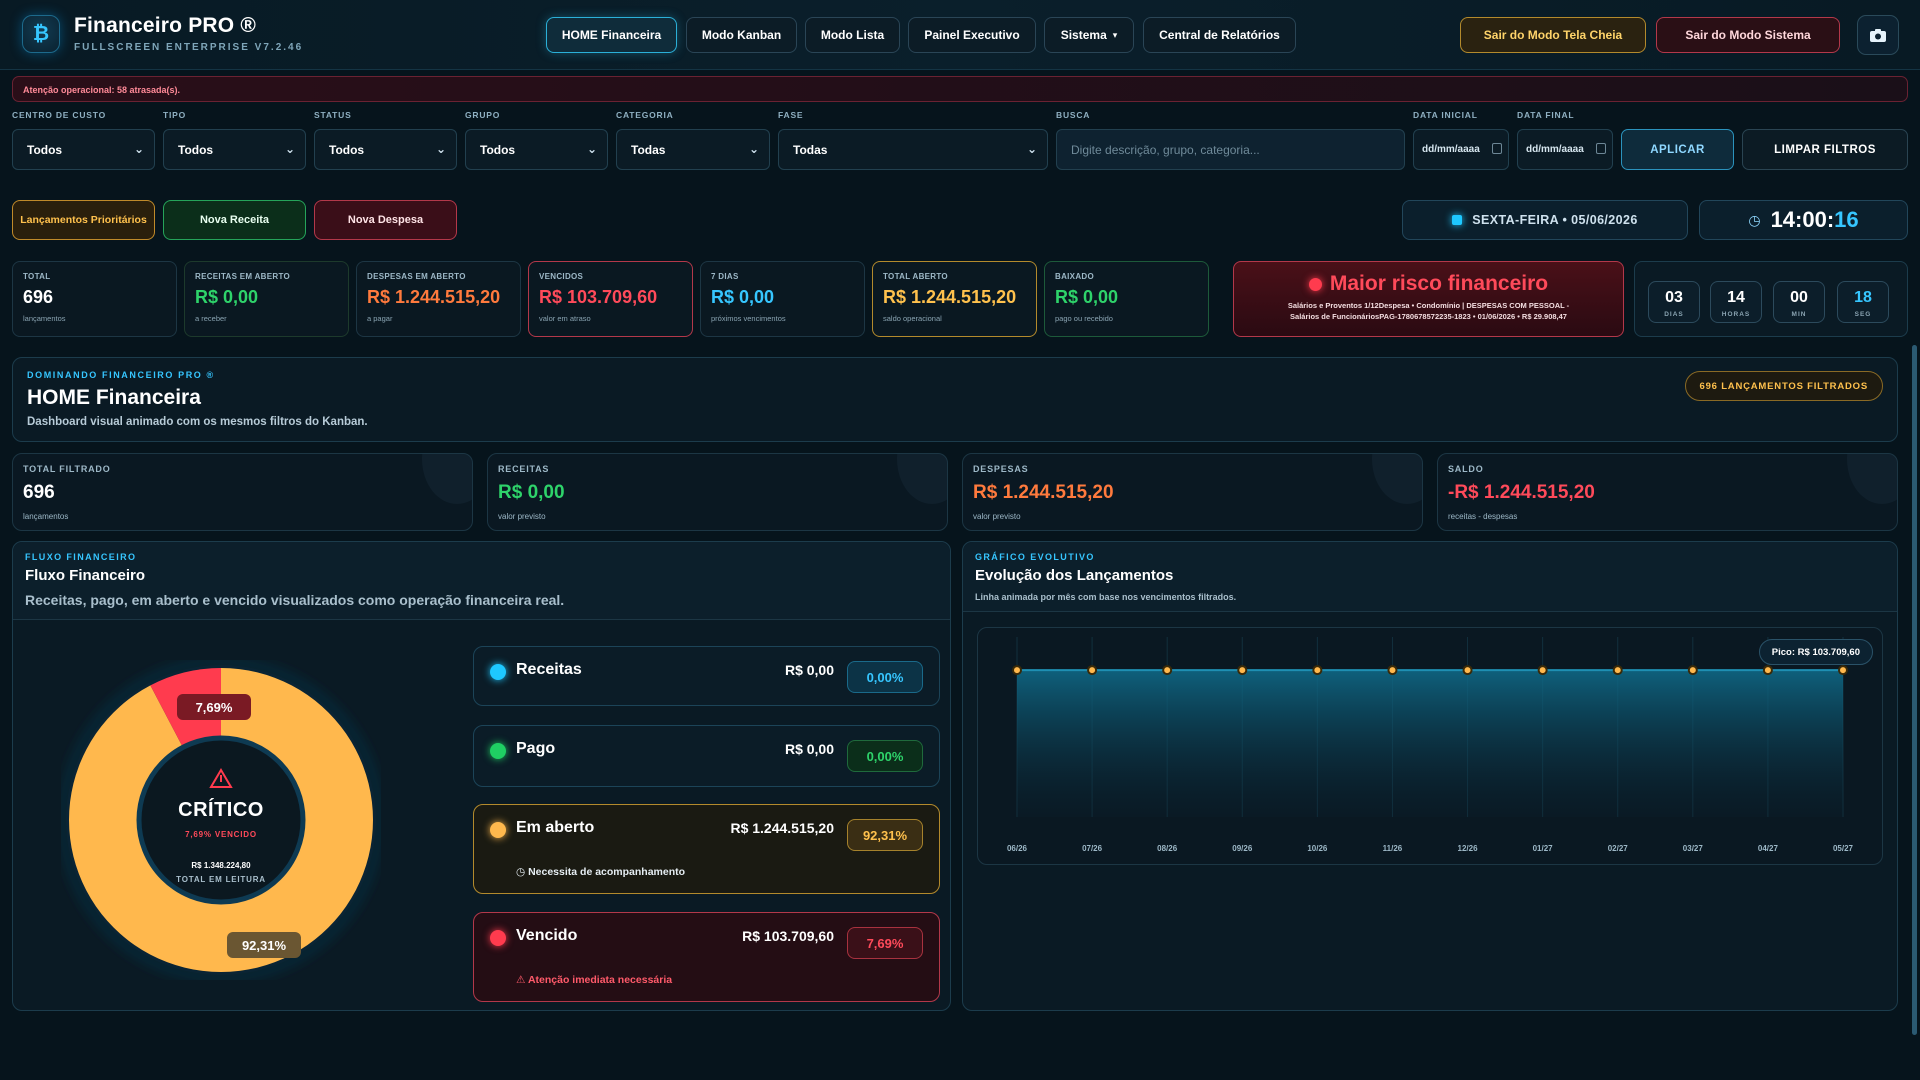 This screenshot has width=1920, height=1080. I want to click on donut-label-em-aberto: 92,31%, so click(264, 945).